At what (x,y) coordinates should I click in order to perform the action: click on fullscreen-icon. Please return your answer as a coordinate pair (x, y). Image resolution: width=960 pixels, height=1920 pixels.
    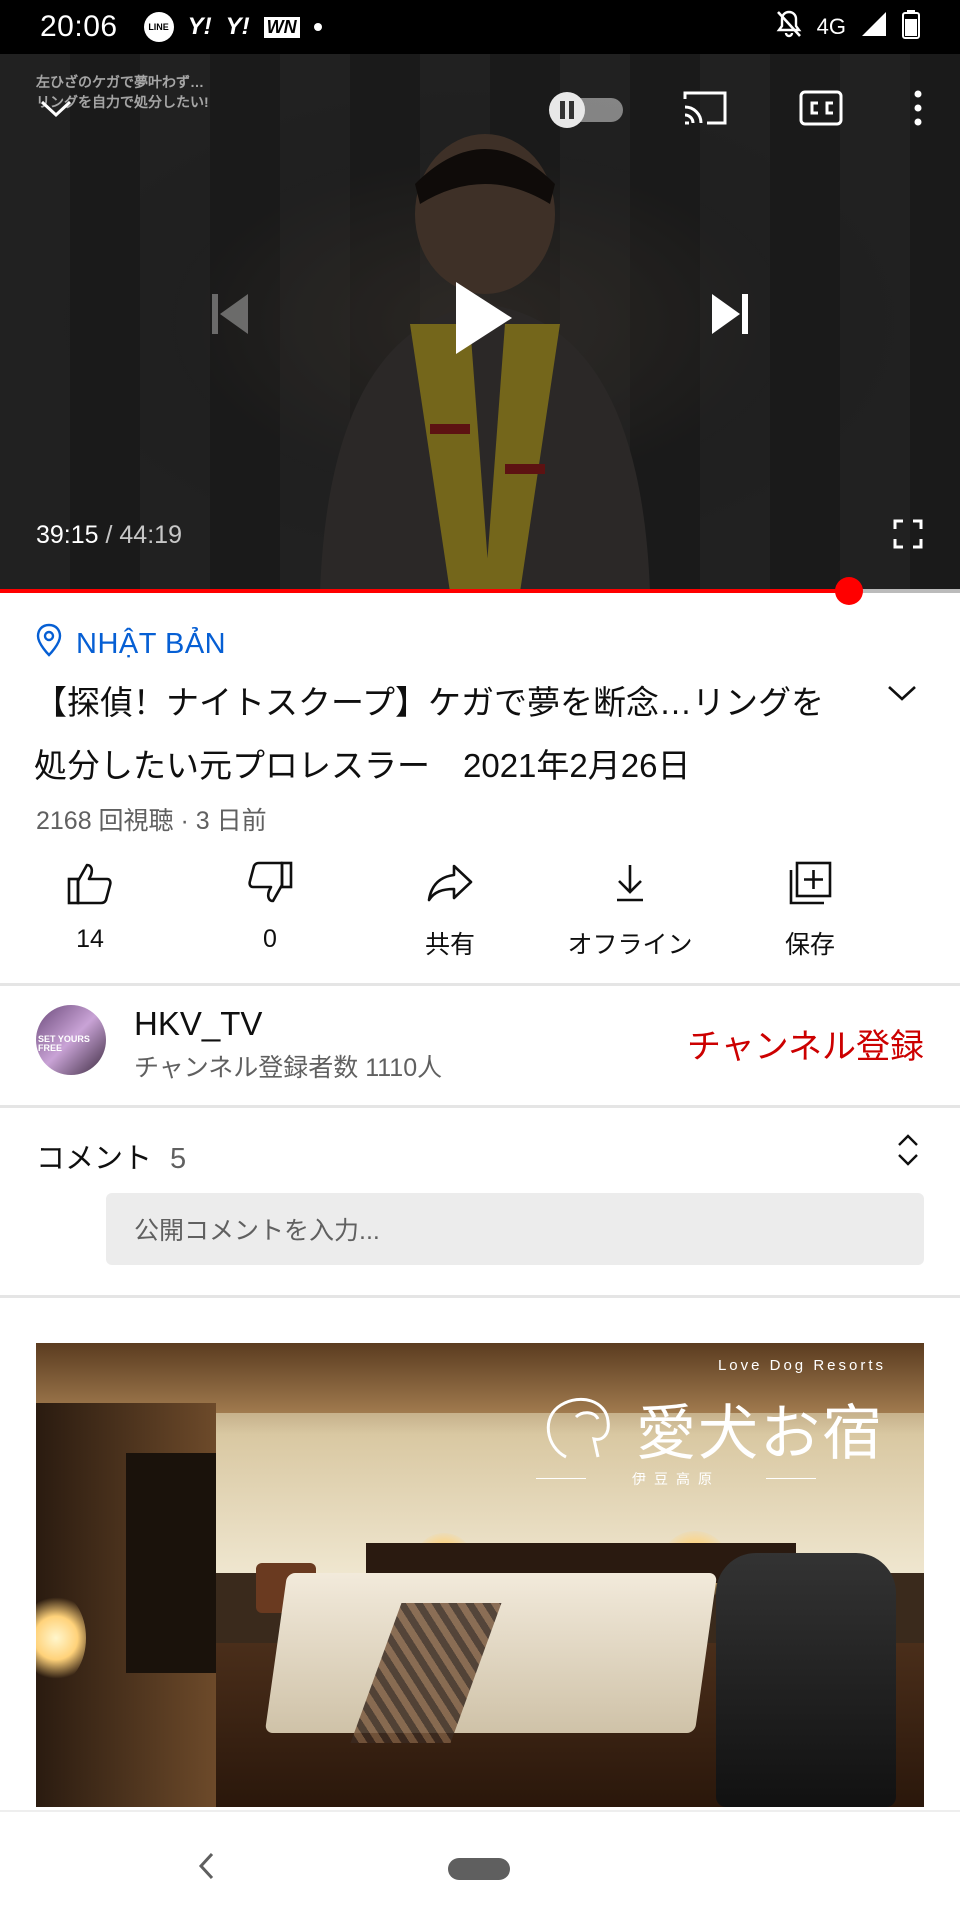
    Looking at the image, I should click on (908, 536).